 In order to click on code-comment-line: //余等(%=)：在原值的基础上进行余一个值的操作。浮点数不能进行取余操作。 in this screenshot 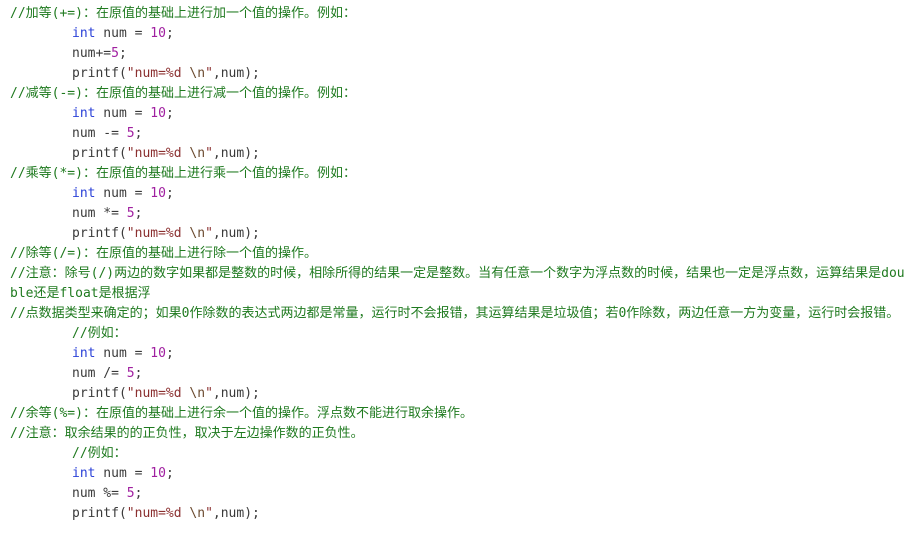, I will do `click(454, 414)`.